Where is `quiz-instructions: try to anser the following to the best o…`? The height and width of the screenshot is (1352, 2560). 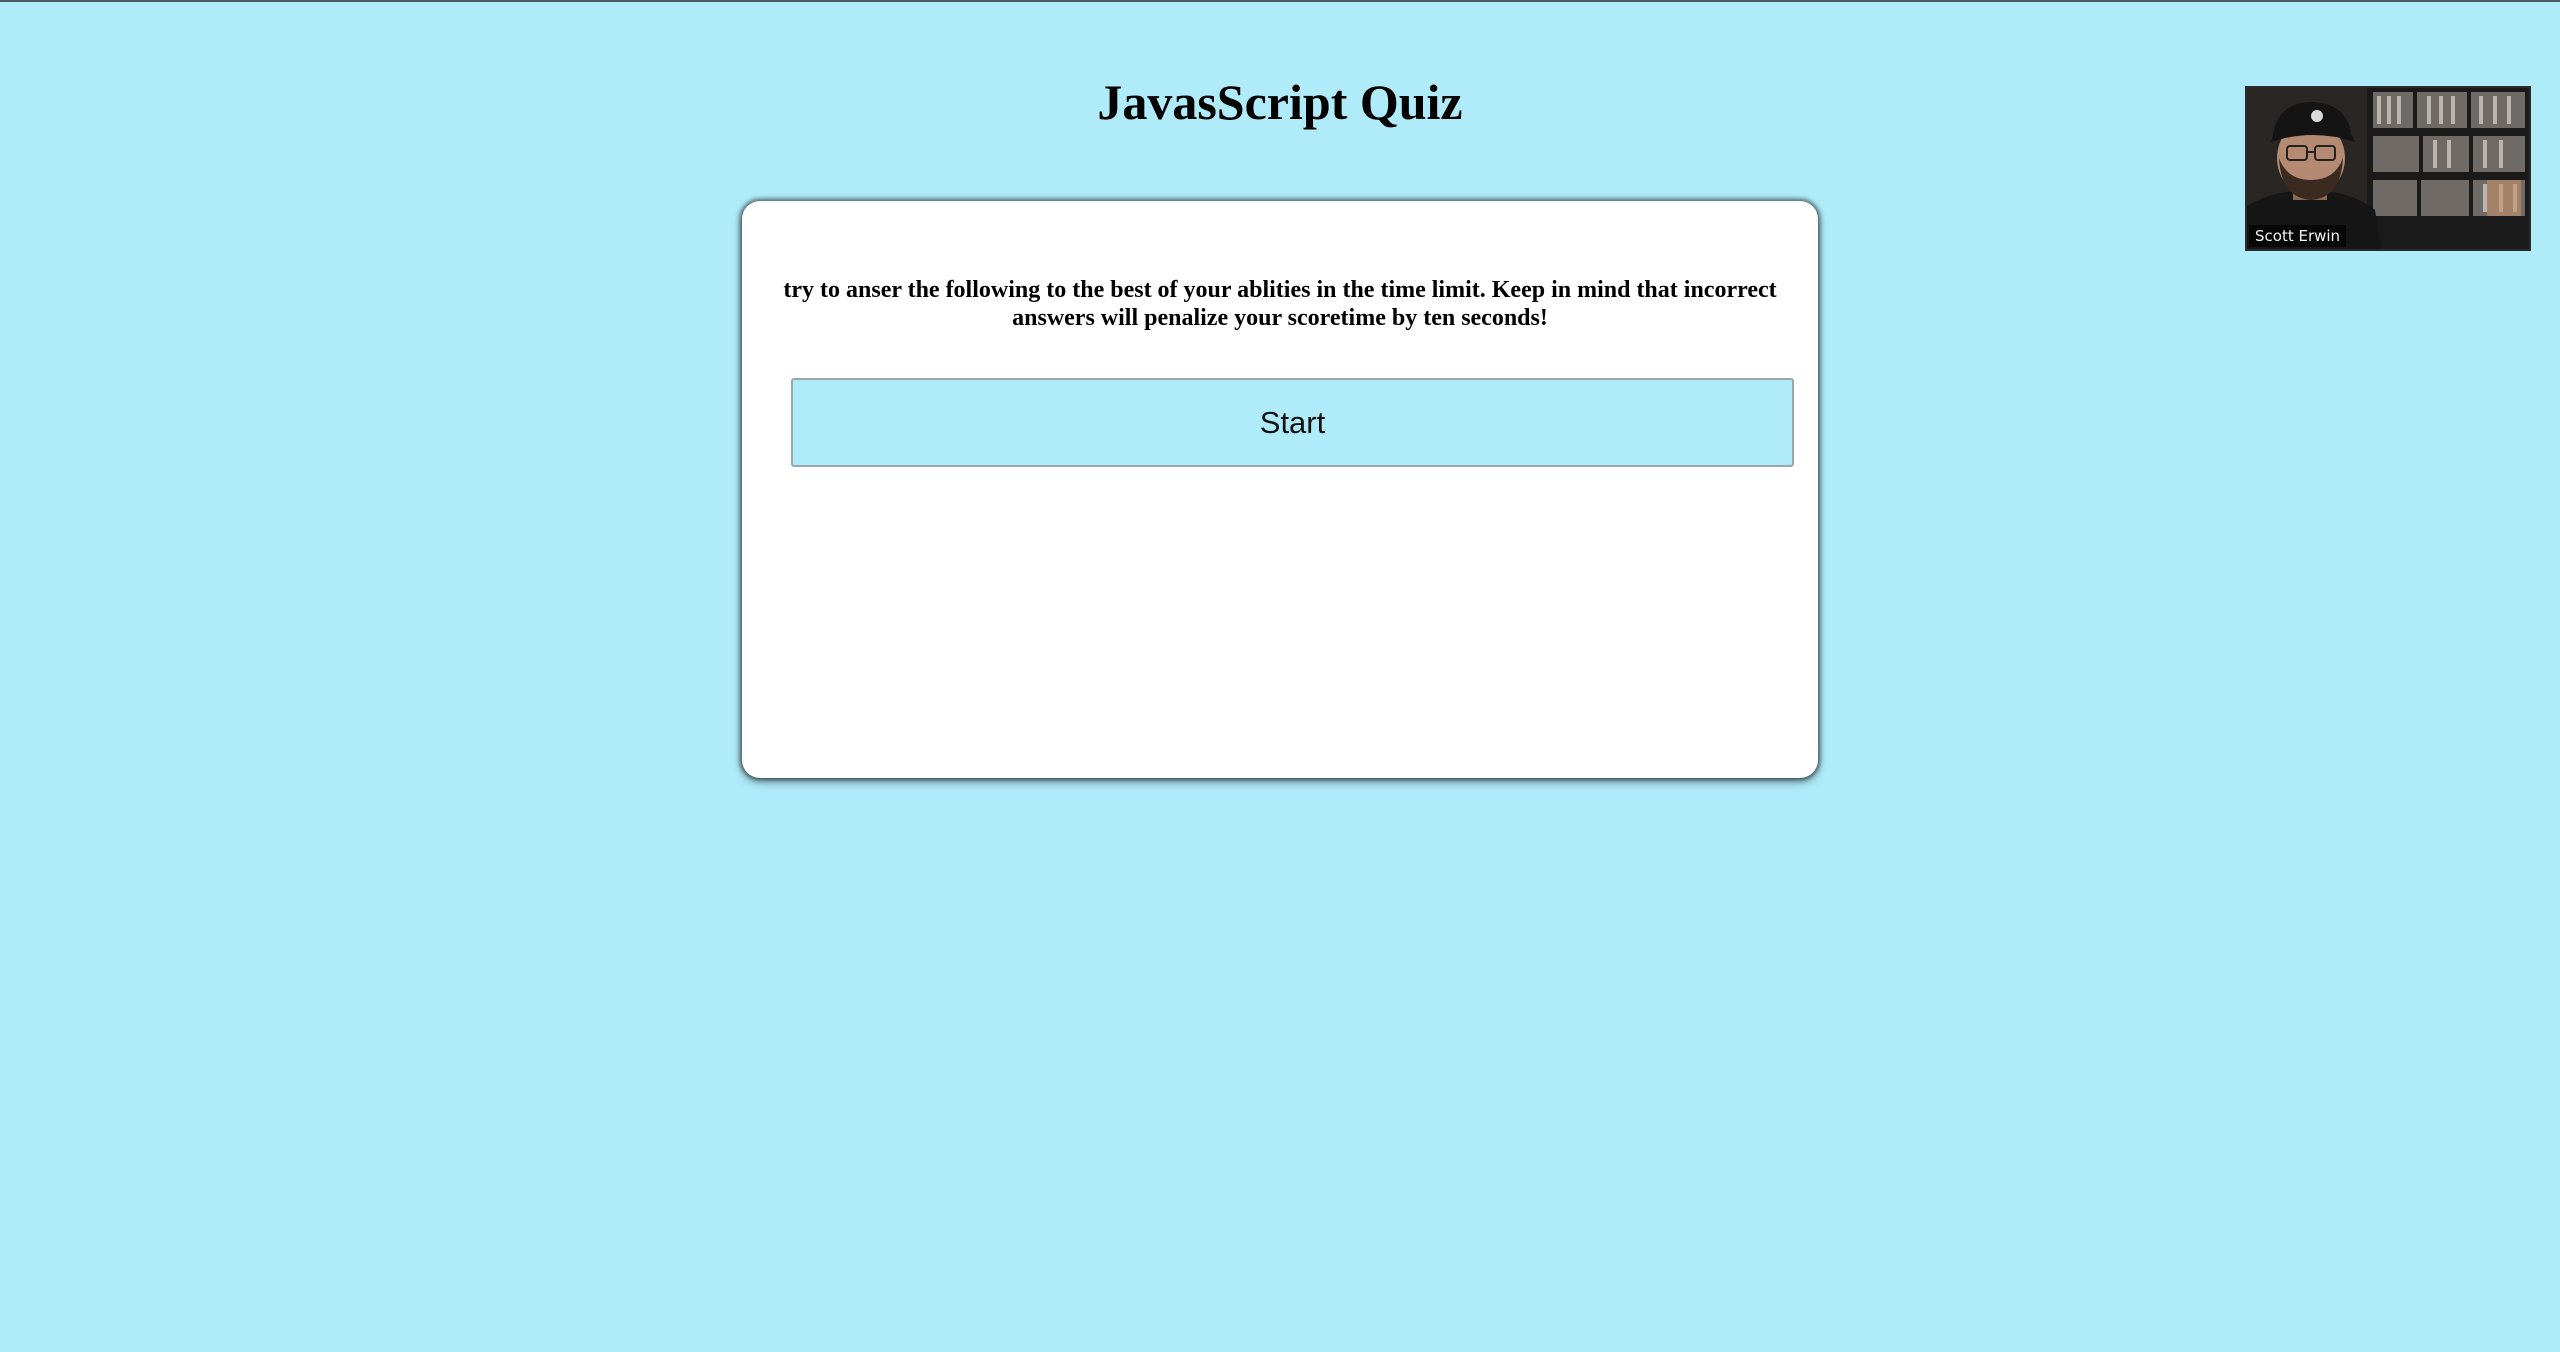 quiz-instructions: try to anser the following to the best o… is located at coordinates (1280, 304).